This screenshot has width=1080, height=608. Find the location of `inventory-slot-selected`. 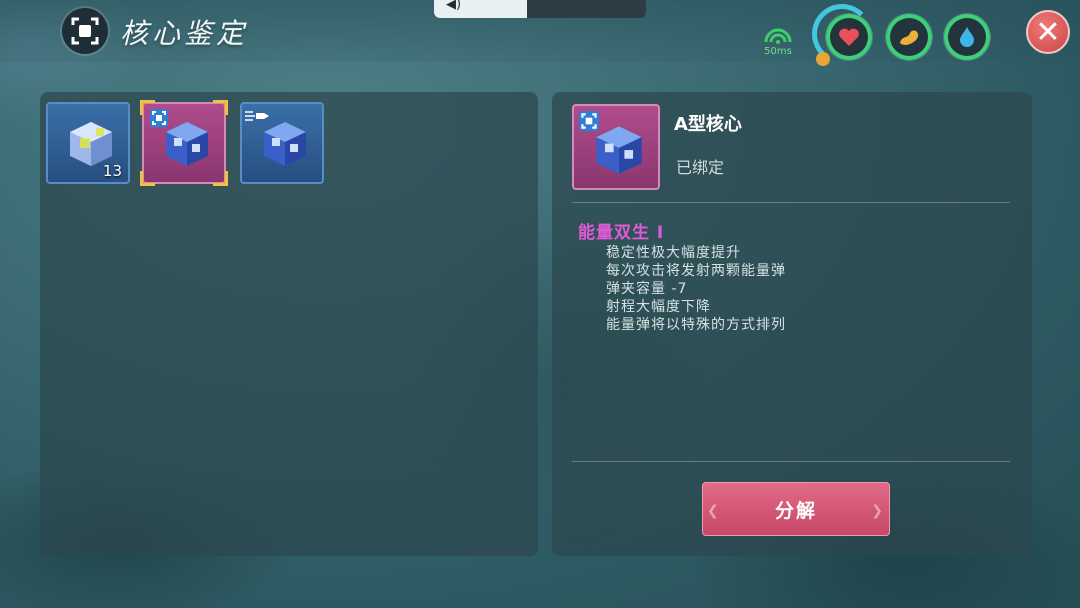

inventory-slot-selected is located at coordinates (184, 143).